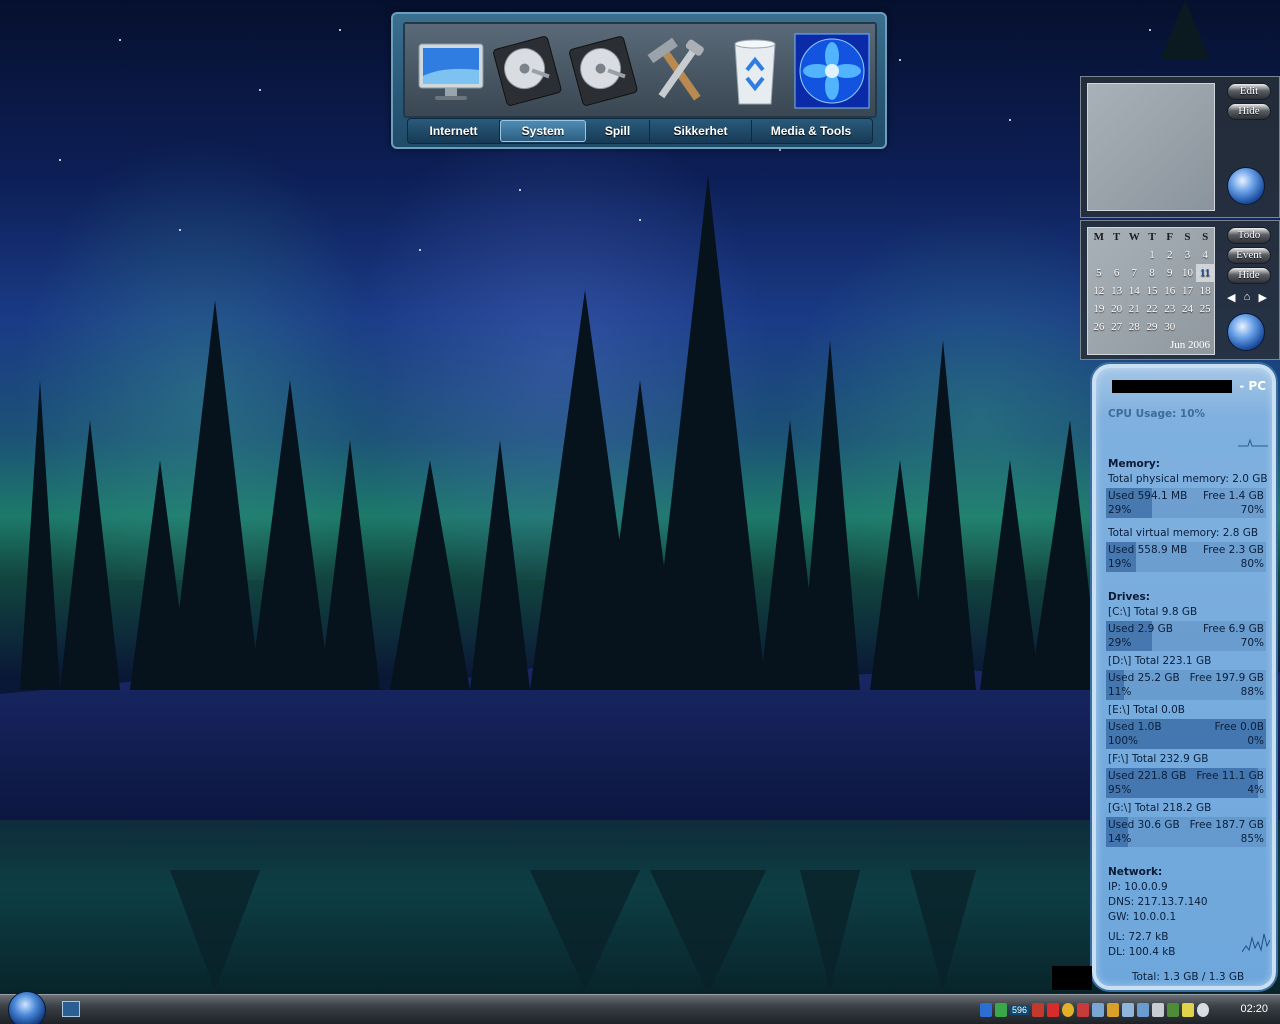 The width and height of the screenshot is (1280, 1024). Describe the element at coordinates (1072, 978) in the screenshot. I see `redacted-area` at that location.